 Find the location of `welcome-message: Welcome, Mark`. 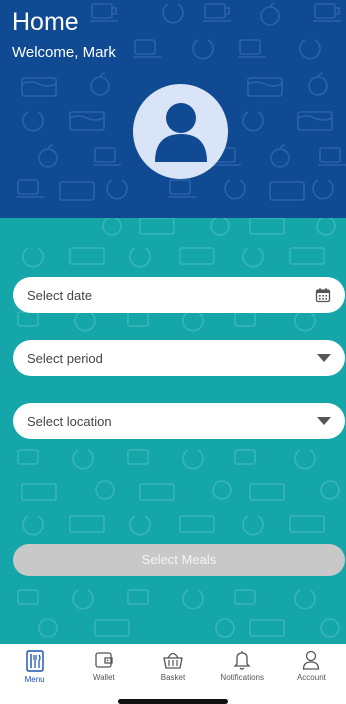

welcome-message: Welcome, Mark is located at coordinates (64, 52).